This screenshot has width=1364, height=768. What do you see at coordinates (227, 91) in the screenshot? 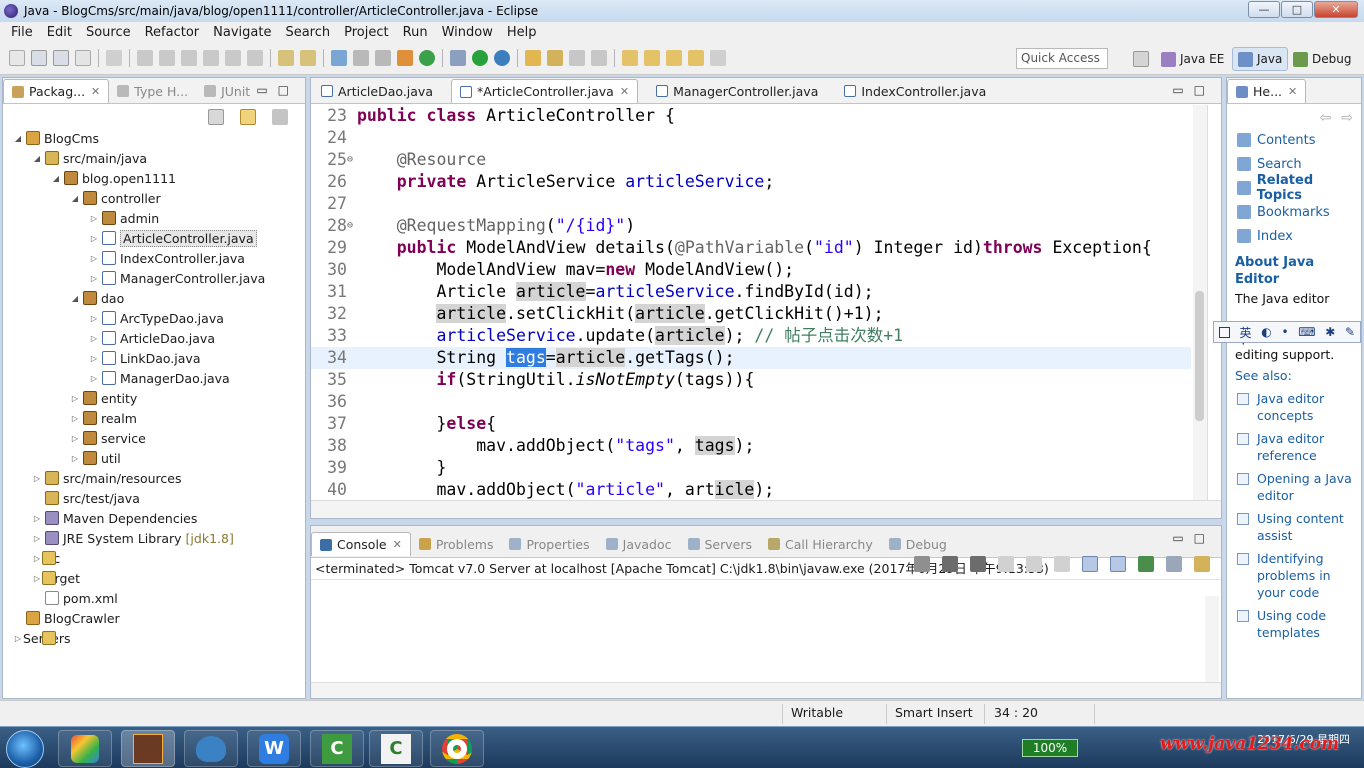
I see `tab-junit: JUnit` at bounding box center [227, 91].